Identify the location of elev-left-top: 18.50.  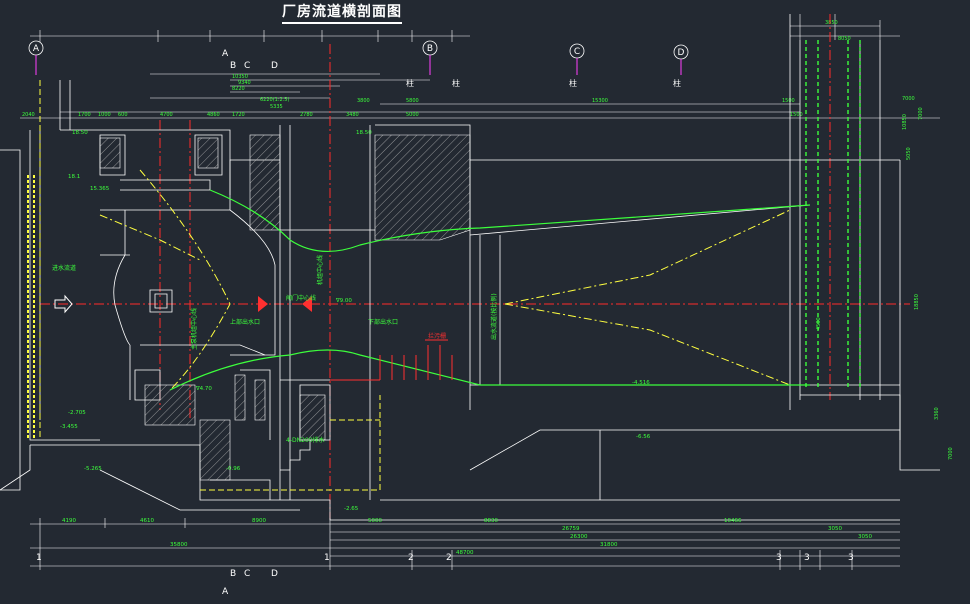
(80, 133).